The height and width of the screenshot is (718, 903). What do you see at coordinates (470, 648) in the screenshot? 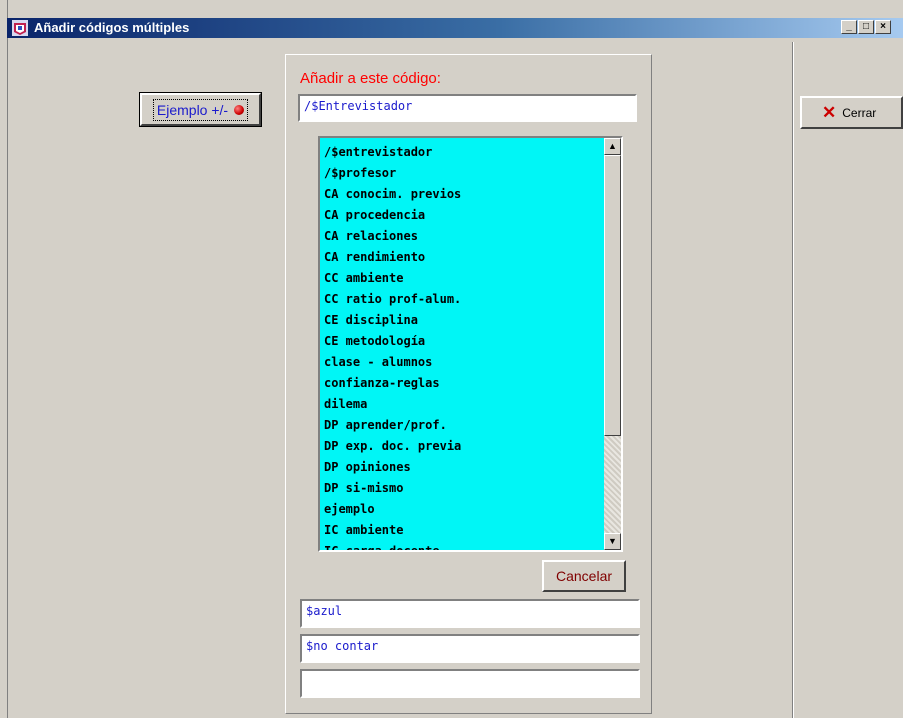
I see `extra-field-2: $no contar` at bounding box center [470, 648].